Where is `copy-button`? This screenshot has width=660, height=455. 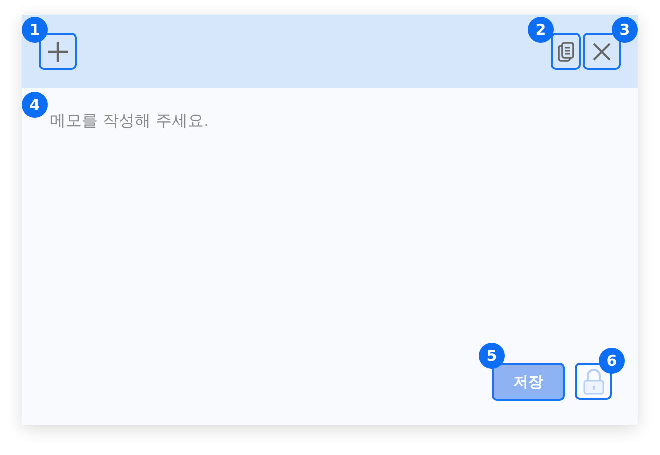 copy-button is located at coordinates (566, 51).